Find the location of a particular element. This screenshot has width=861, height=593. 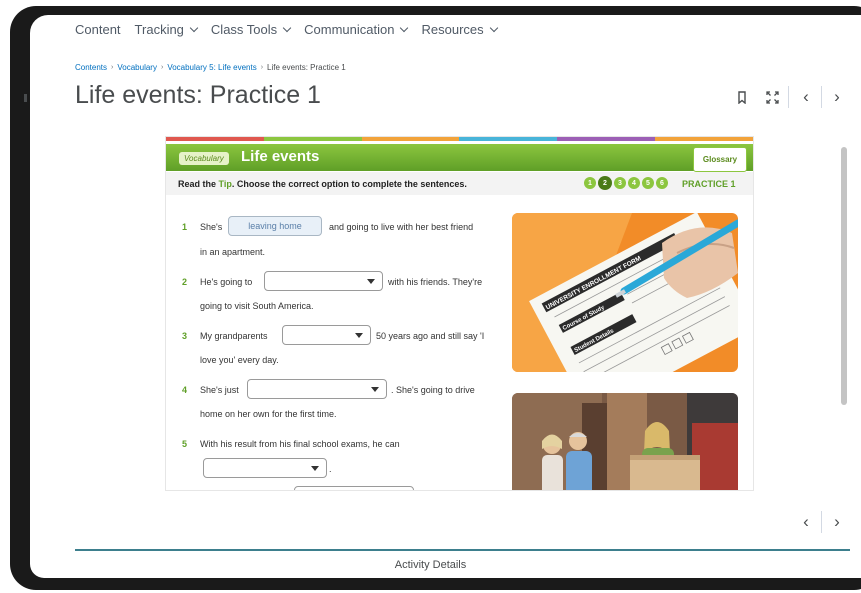

fullscreen-icon is located at coordinates (772, 97).